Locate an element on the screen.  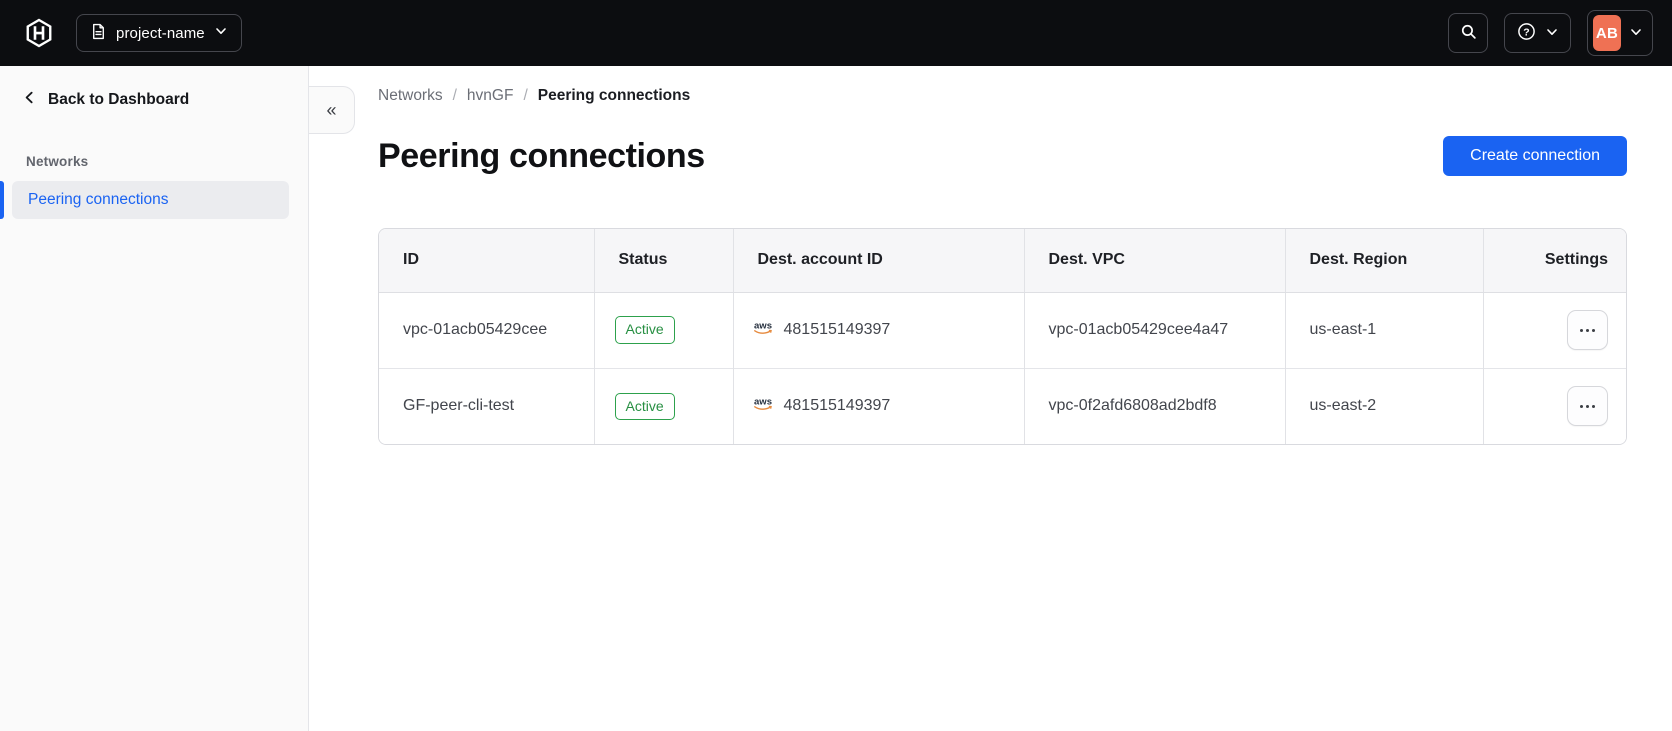
page-title: Peering connections is located at coordinates (541, 155).